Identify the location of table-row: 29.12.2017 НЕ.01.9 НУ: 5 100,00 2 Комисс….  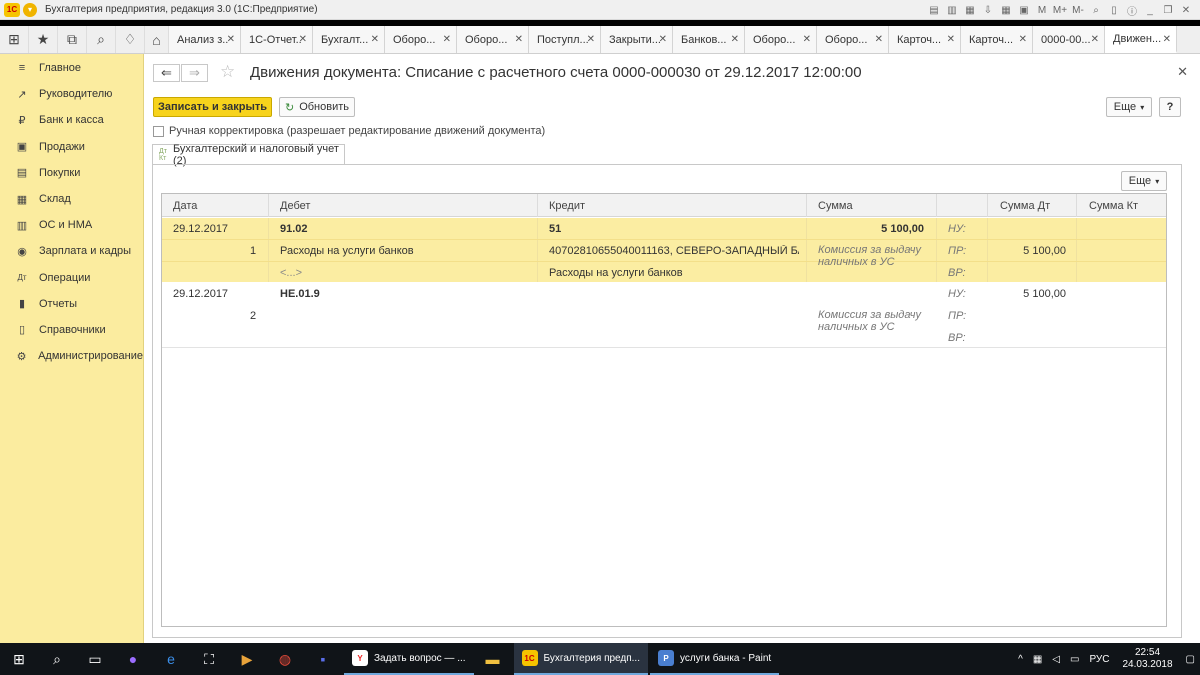
(664, 315).